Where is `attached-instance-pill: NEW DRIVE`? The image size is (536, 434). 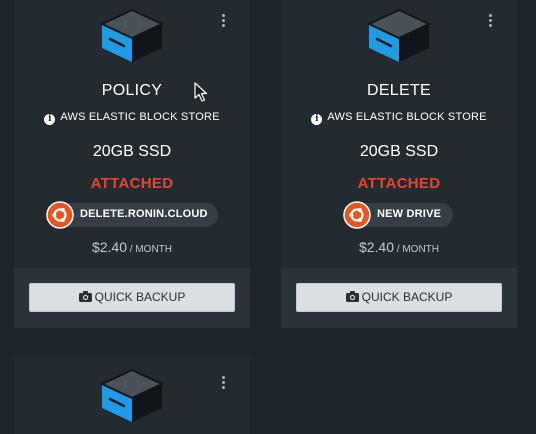
attached-instance-pill: NEW DRIVE is located at coordinates (398, 215).